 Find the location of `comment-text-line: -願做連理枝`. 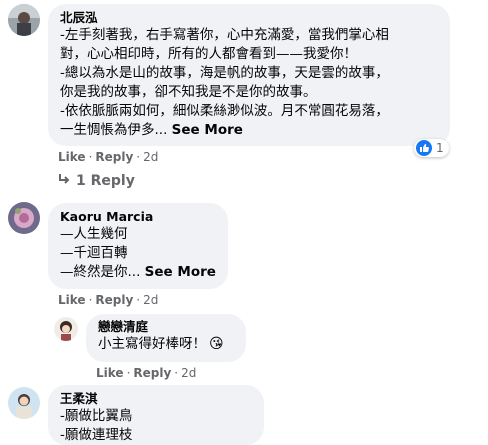

comment-text-line: -願做連理枝 is located at coordinates (96, 435).